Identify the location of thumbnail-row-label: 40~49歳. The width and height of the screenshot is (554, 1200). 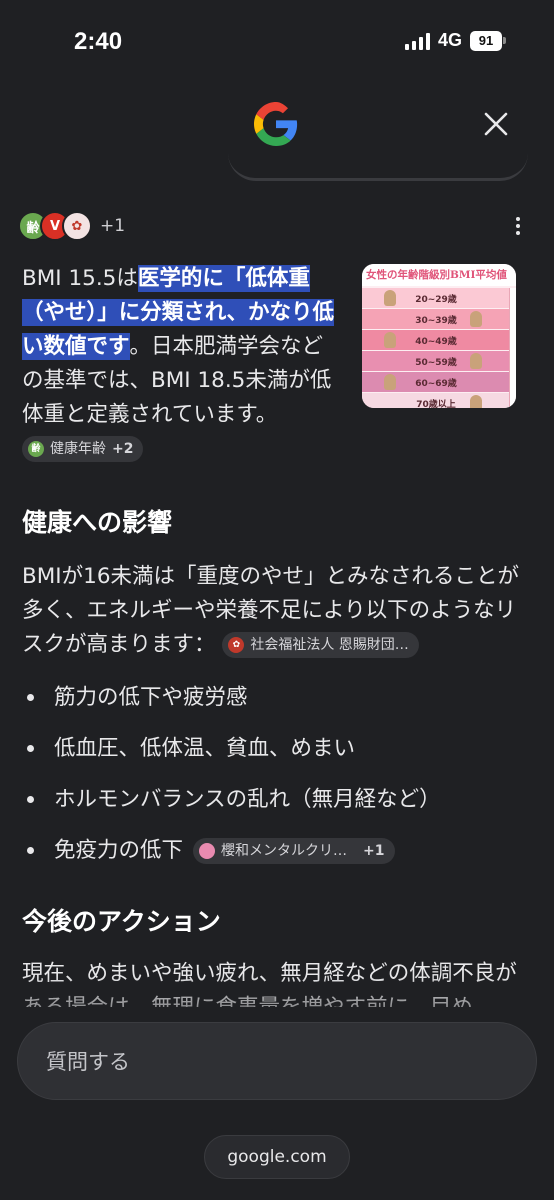
(436, 341).